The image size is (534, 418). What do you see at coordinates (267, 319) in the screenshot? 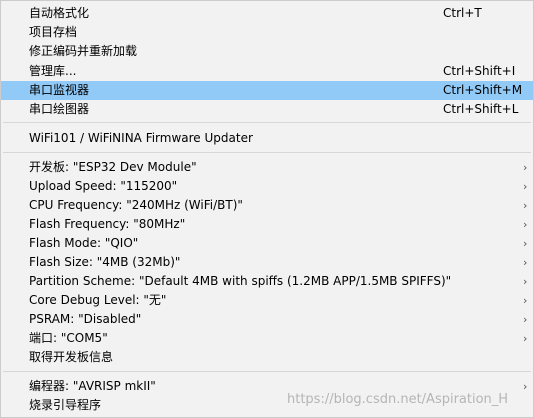
I see `menu-item-psram: PSRAM: "Disabled" ›` at bounding box center [267, 319].